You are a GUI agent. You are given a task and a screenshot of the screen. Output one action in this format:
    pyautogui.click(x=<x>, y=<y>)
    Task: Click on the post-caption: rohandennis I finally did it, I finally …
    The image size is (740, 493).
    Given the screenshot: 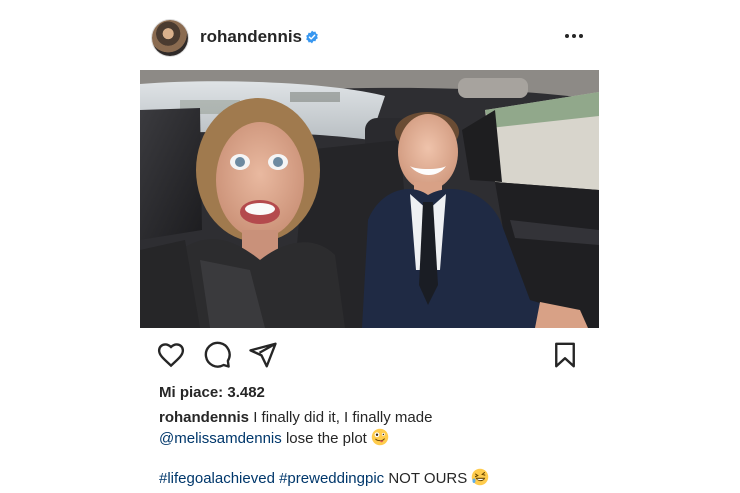 What is the action you would take?
    pyautogui.click(x=379, y=428)
    